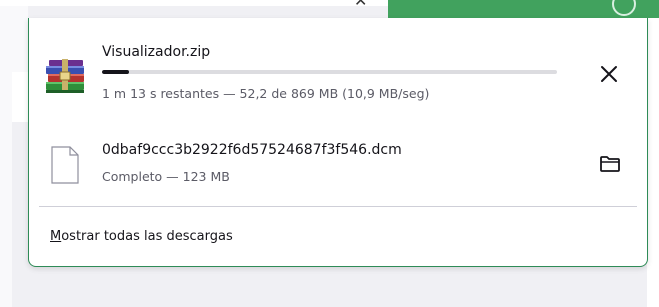 This screenshot has width=659, height=307. What do you see at coordinates (653, 162) in the screenshot?
I see `right-strip` at bounding box center [653, 162].